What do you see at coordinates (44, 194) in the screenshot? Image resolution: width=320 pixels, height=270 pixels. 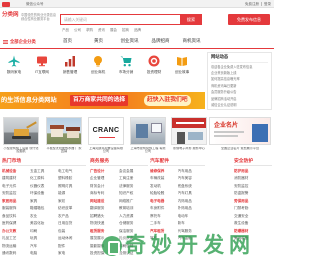 I see `category-link: 环保设备` at bounding box center [44, 194].